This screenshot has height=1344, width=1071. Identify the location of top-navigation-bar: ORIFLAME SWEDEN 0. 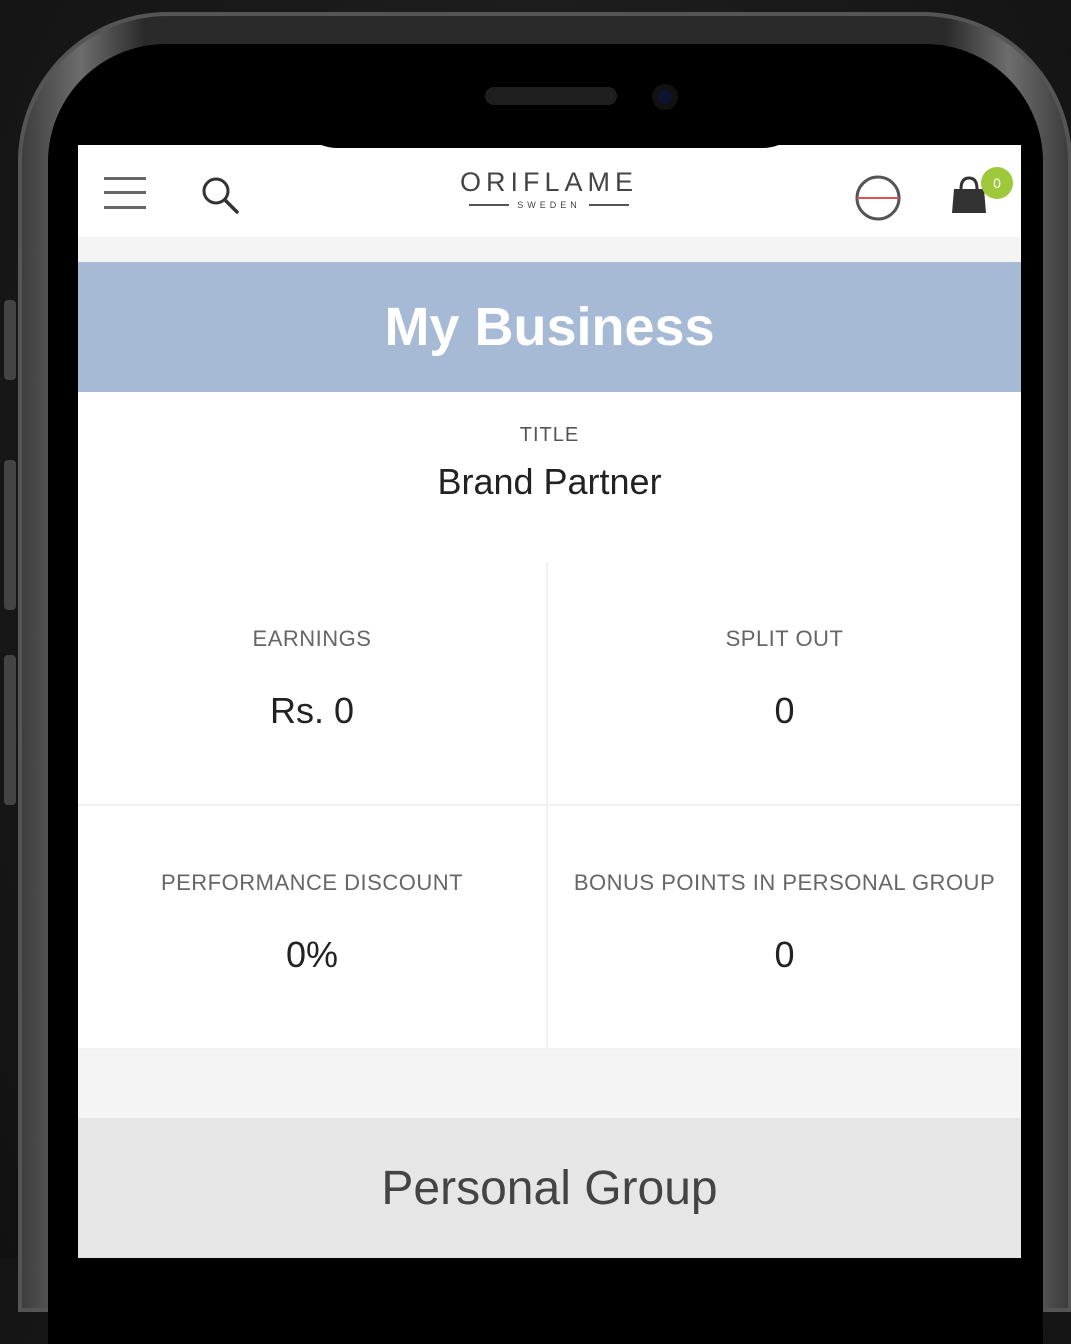
(549, 191).